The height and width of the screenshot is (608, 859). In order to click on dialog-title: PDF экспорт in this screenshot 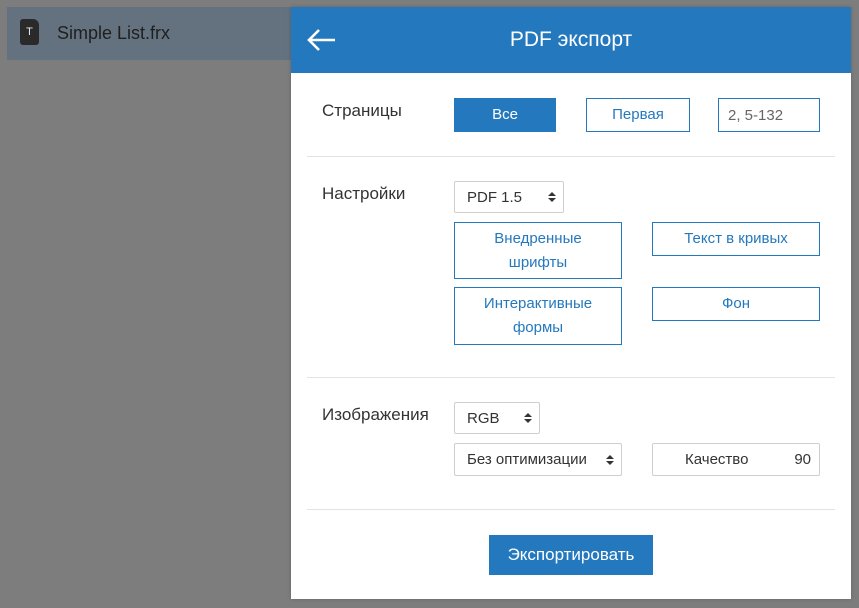, I will do `click(571, 39)`.